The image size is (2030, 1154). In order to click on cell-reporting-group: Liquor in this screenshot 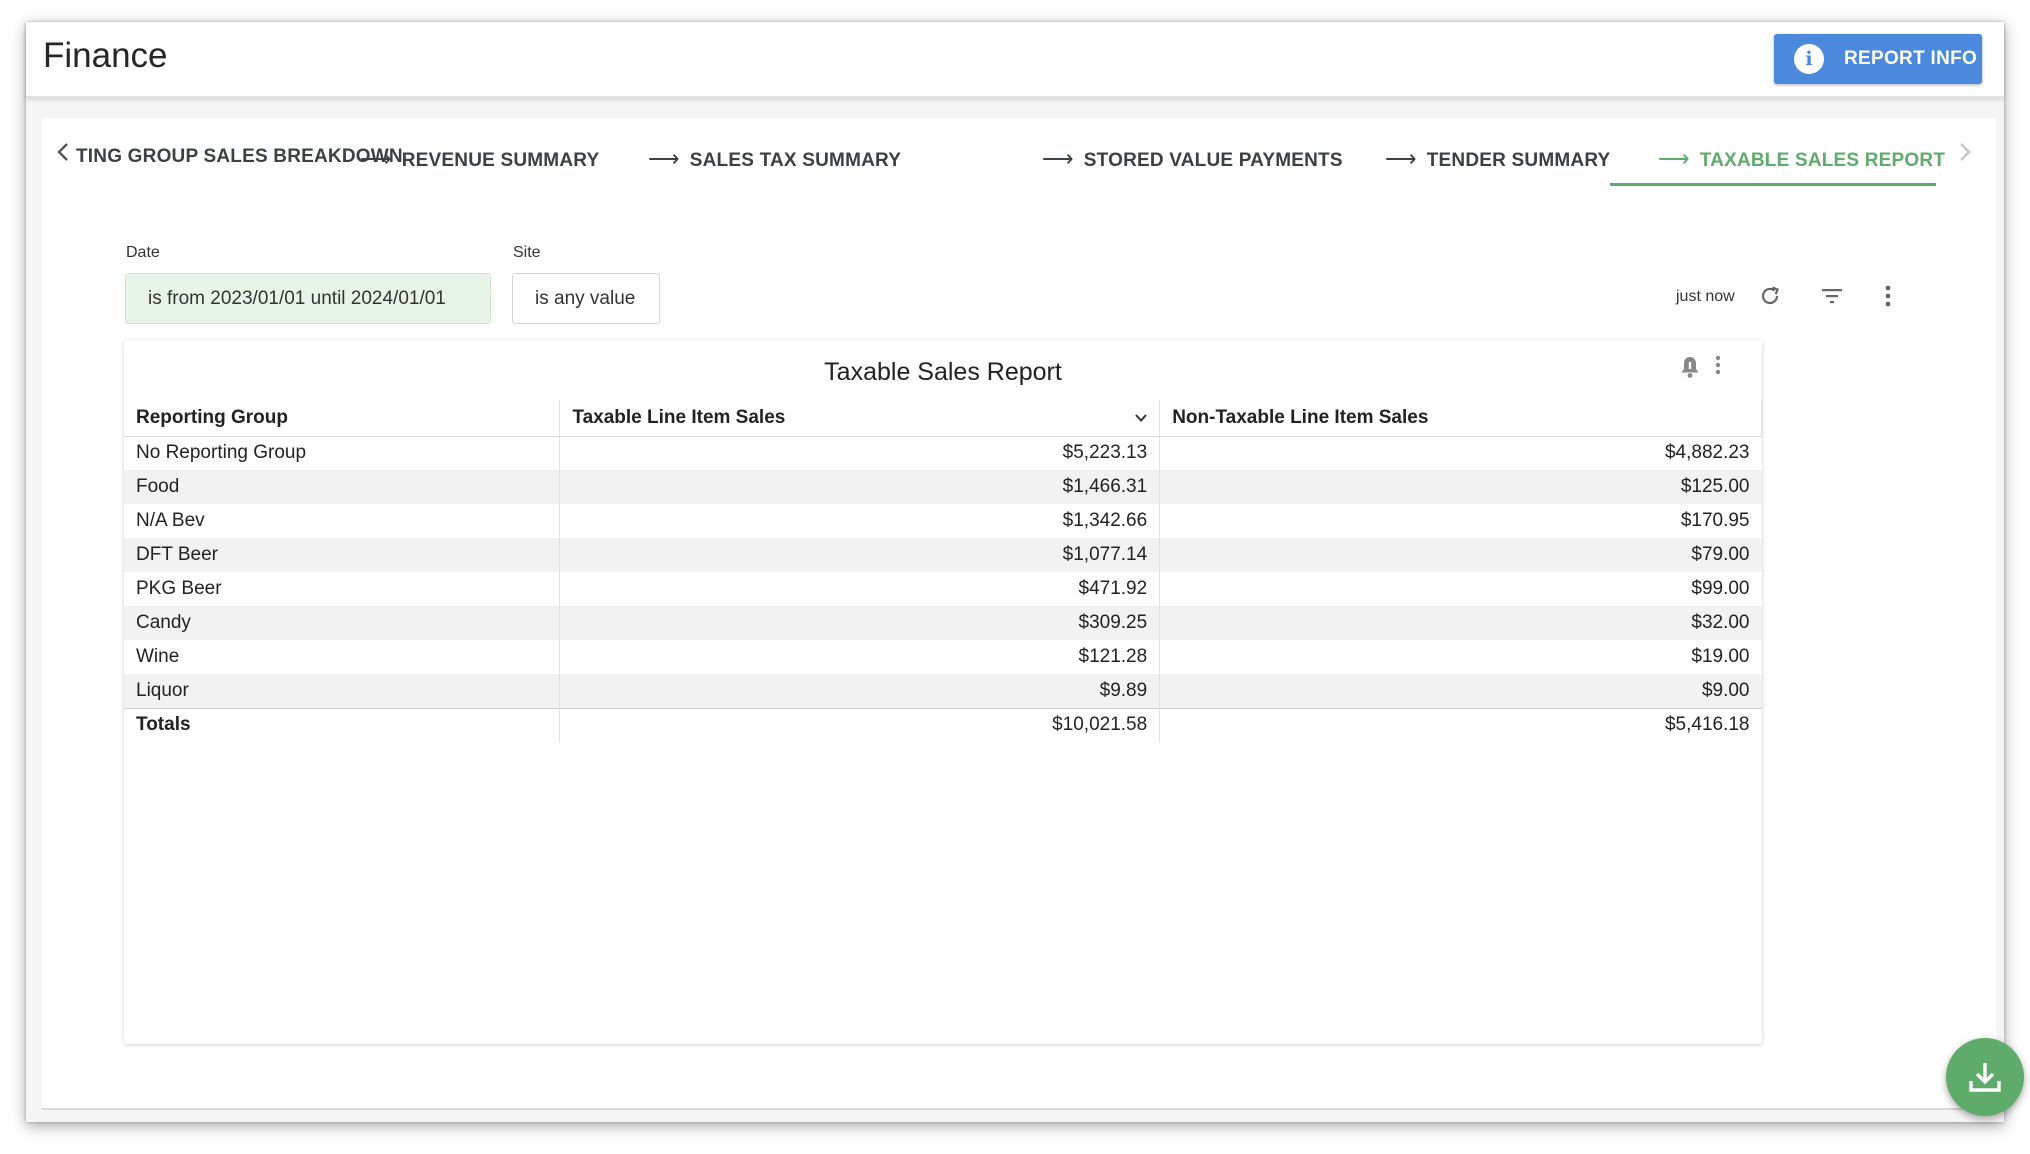, I will do `click(342, 691)`.